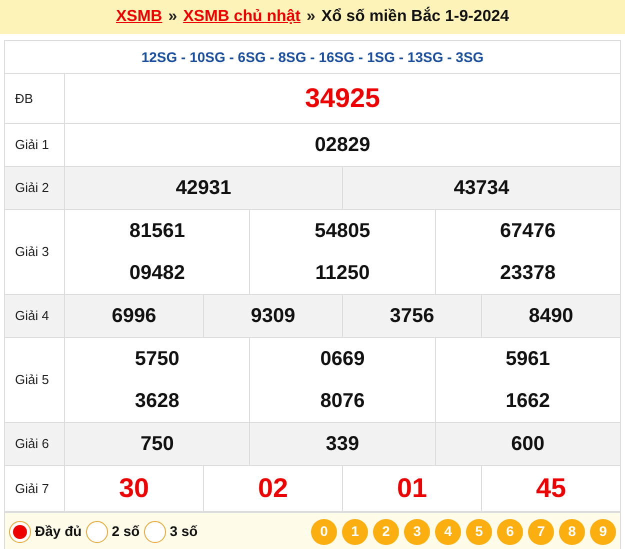  What do you see at coordinates (272, 488) in the screenshot?
I see `prize-number: 02` at bounding box center [272, 488].